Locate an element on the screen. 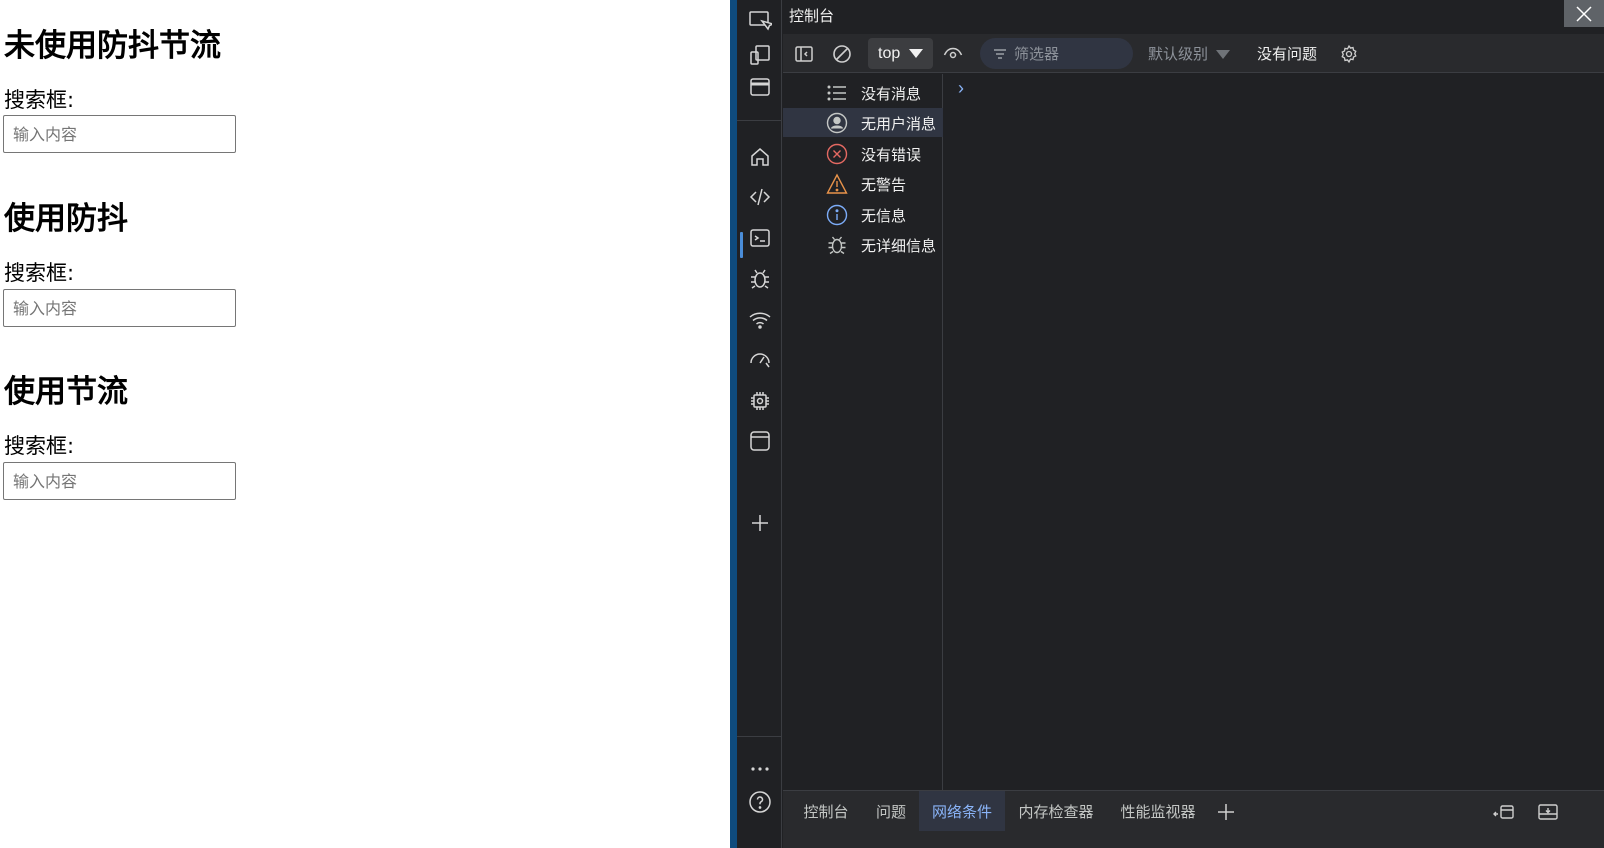  gear-icon is located at coordinates (1349, 54).